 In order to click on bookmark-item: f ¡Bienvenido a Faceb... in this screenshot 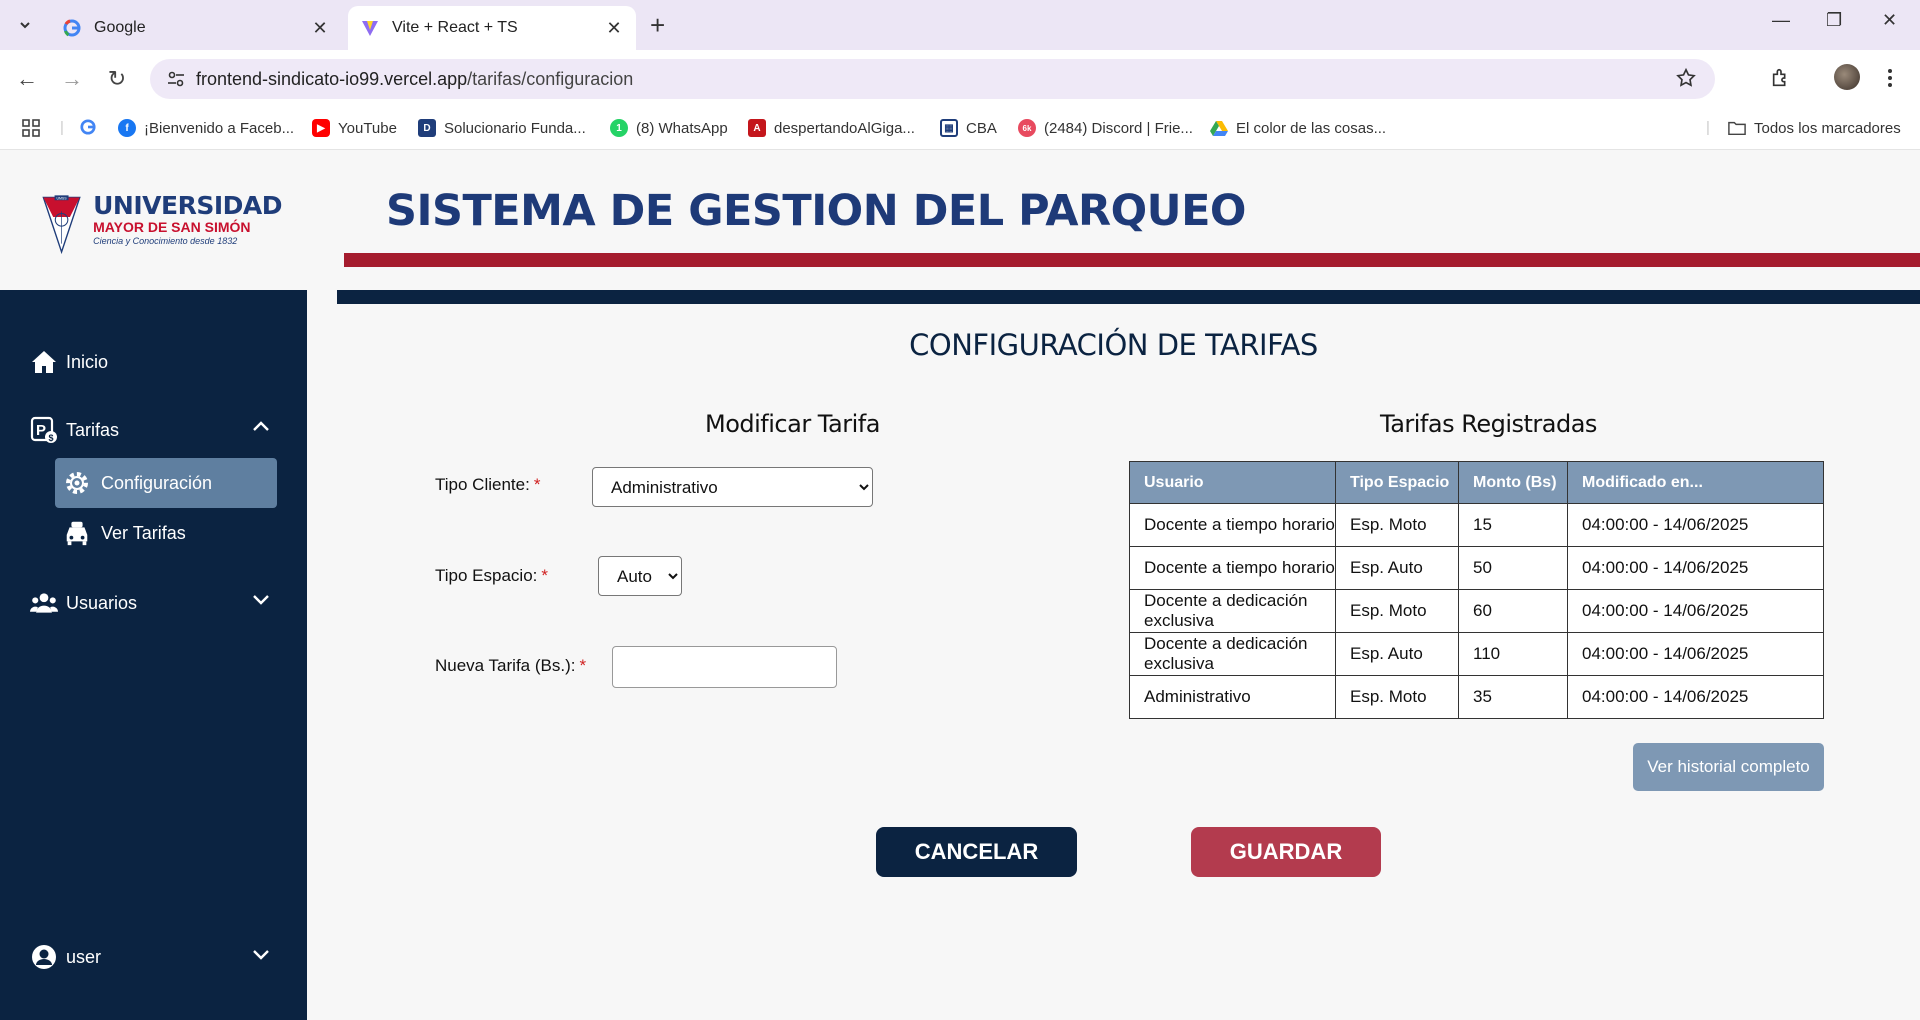, I will do `click(206, 128)`.